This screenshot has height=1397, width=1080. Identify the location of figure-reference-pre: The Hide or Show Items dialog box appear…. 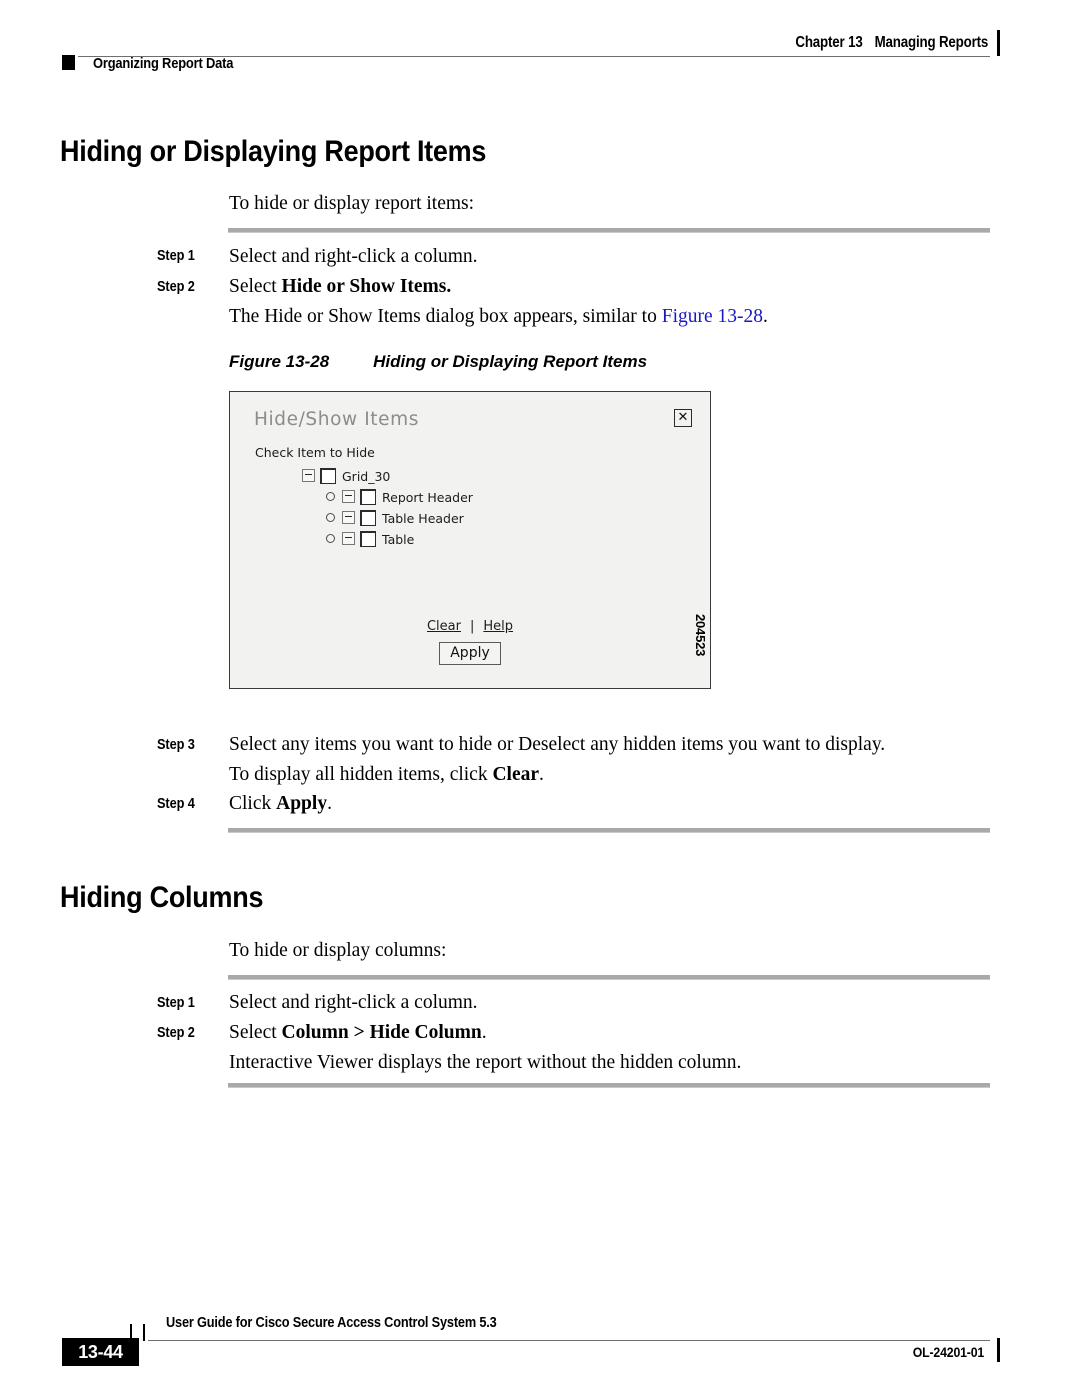
(445, 316).